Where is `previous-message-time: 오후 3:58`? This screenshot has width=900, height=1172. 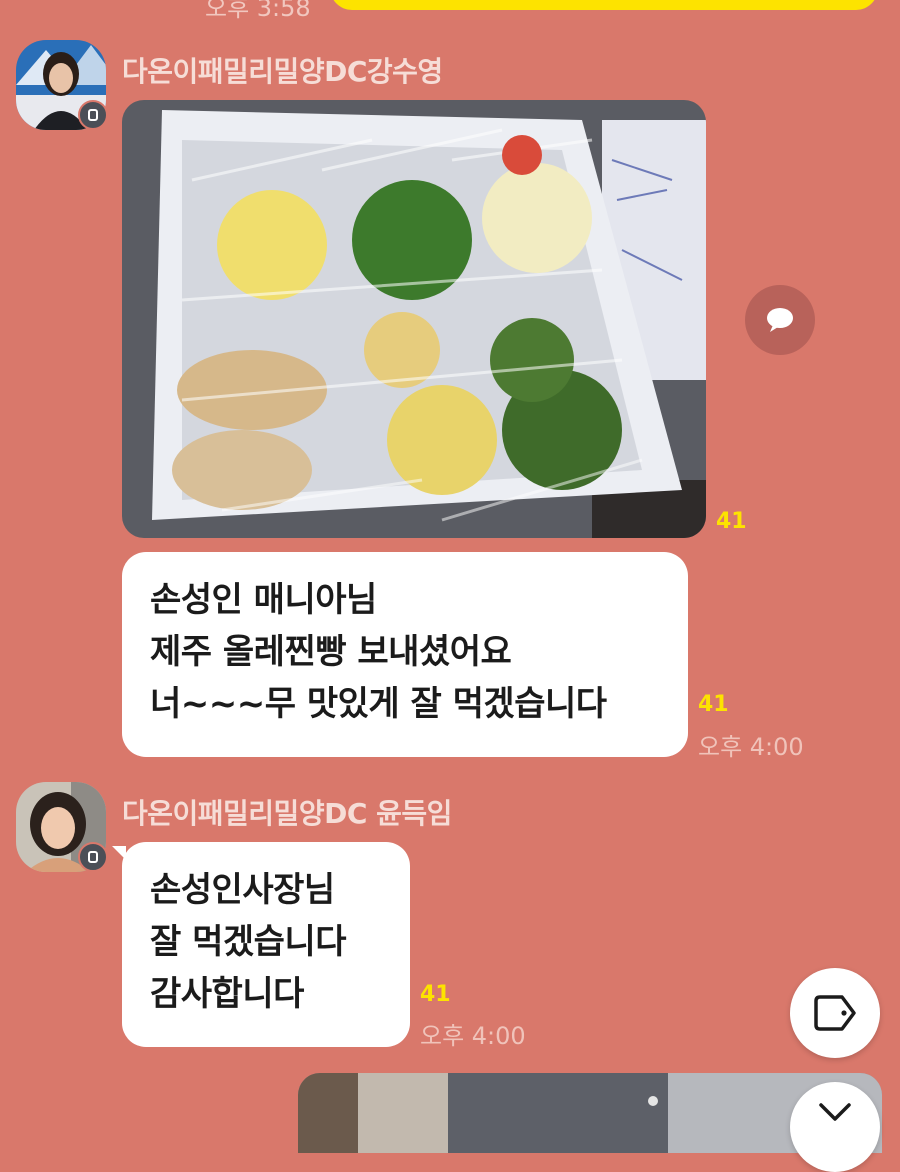 previous-message-time: 오후 3:58 is located at coordinates (258, 11).